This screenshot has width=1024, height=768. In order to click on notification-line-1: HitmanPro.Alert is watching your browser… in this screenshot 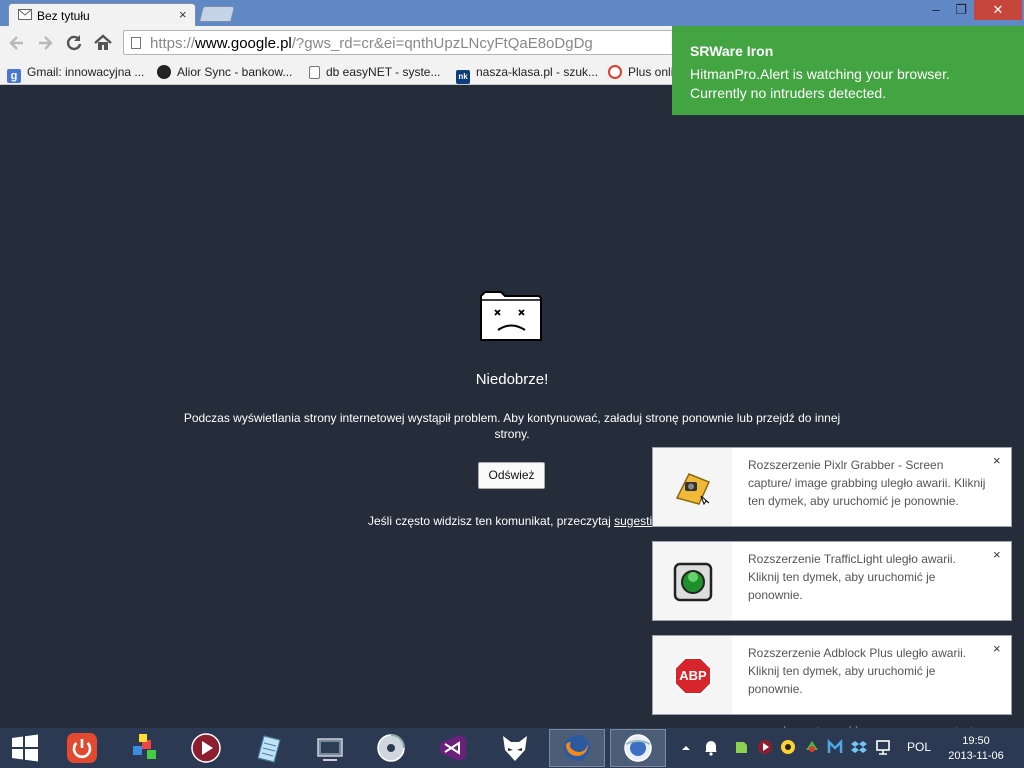, I will do `click(820, 74)`.